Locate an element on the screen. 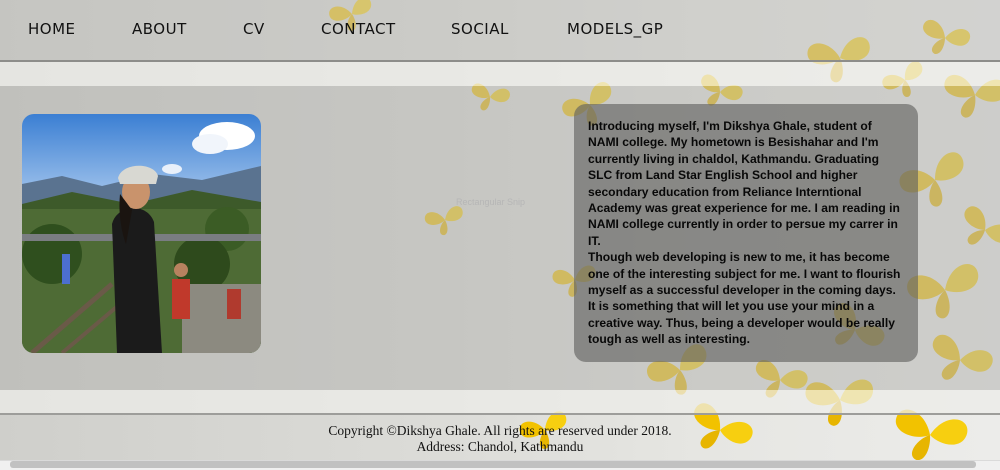 This screenshot has width=1000, height=470. nav-home-link: HOME is located at coordinates (52, 29).